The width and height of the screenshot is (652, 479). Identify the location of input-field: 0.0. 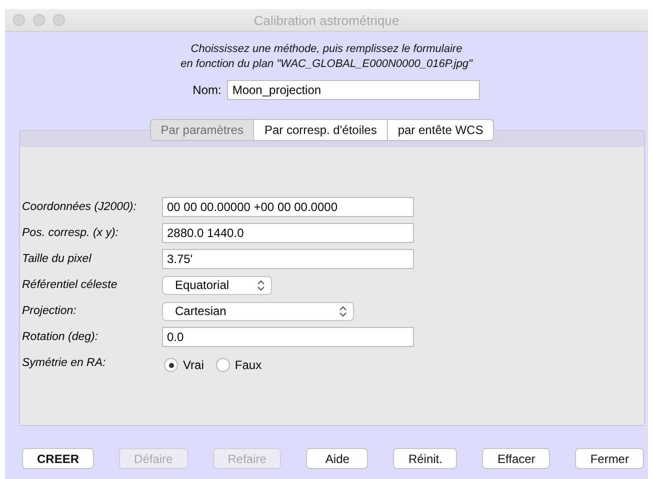
(288, 337).